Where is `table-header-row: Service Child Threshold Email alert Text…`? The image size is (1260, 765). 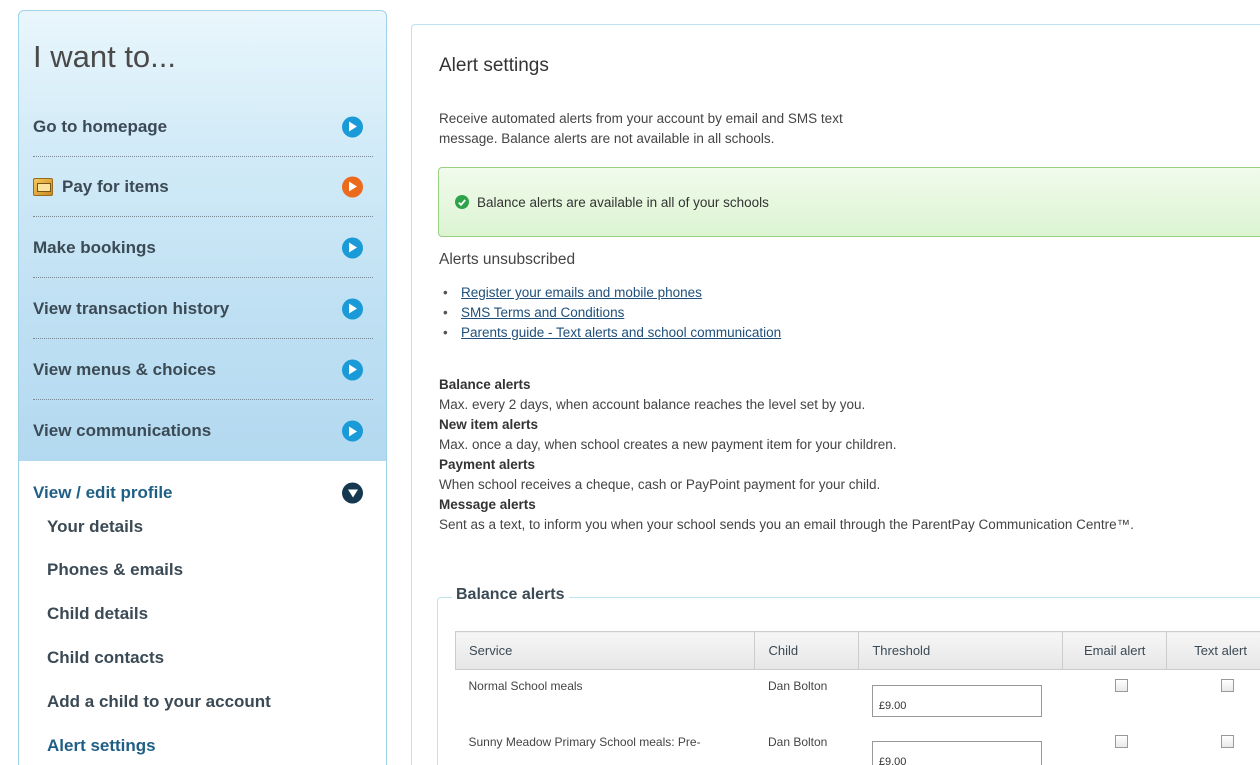 table-header-row: Service Child Threshold Email alert Text… is located at coordinates (857, 650).